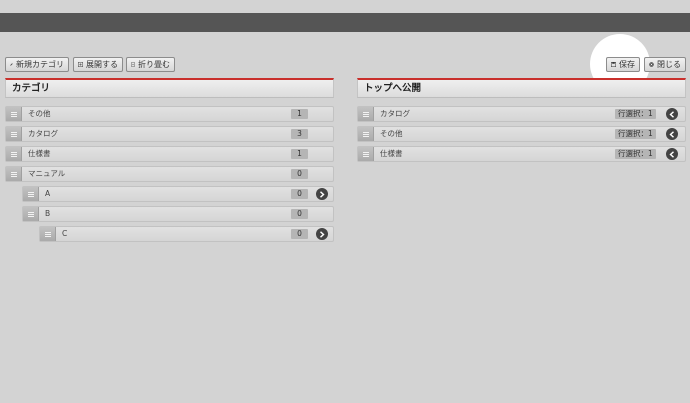  What do you see at coordinates (178, 214) in the screenshot?
I see `category-row: B 0` at bounding box center [178, 214].